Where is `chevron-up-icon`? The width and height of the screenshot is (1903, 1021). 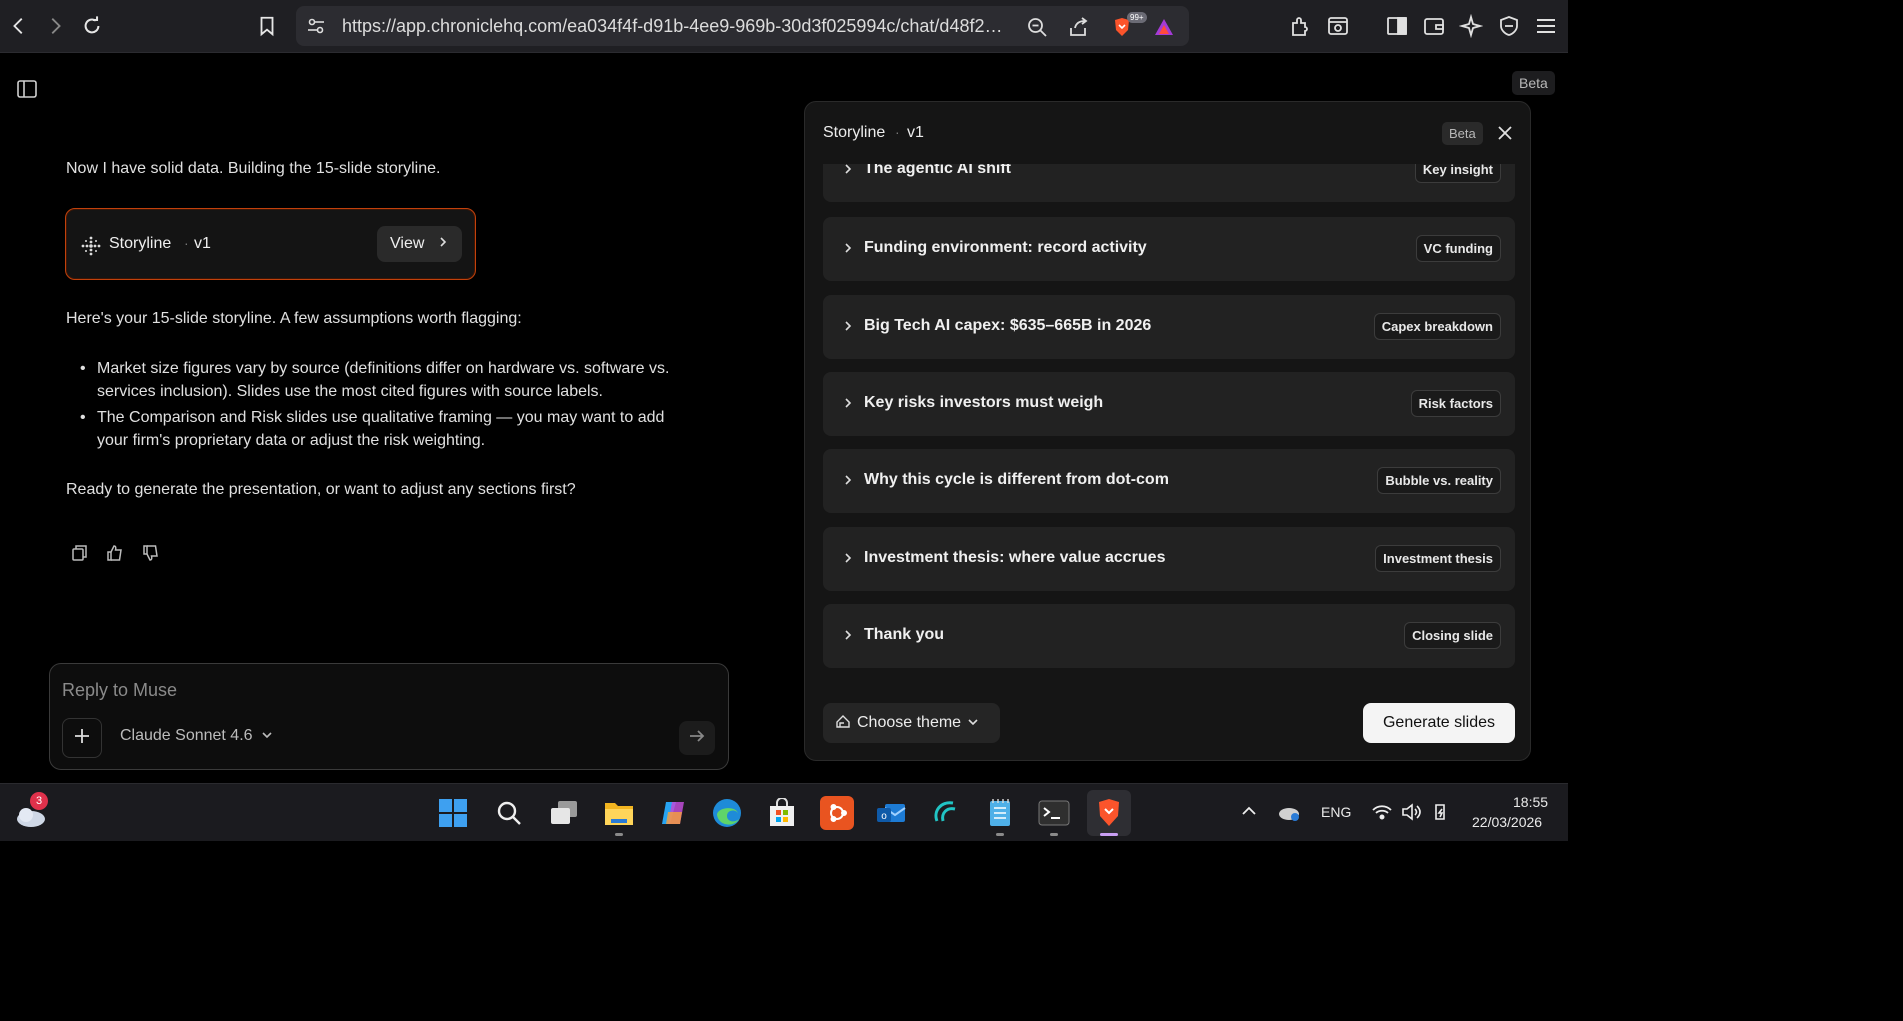
chevron-up-icon is located at coordinates (1249, 811).